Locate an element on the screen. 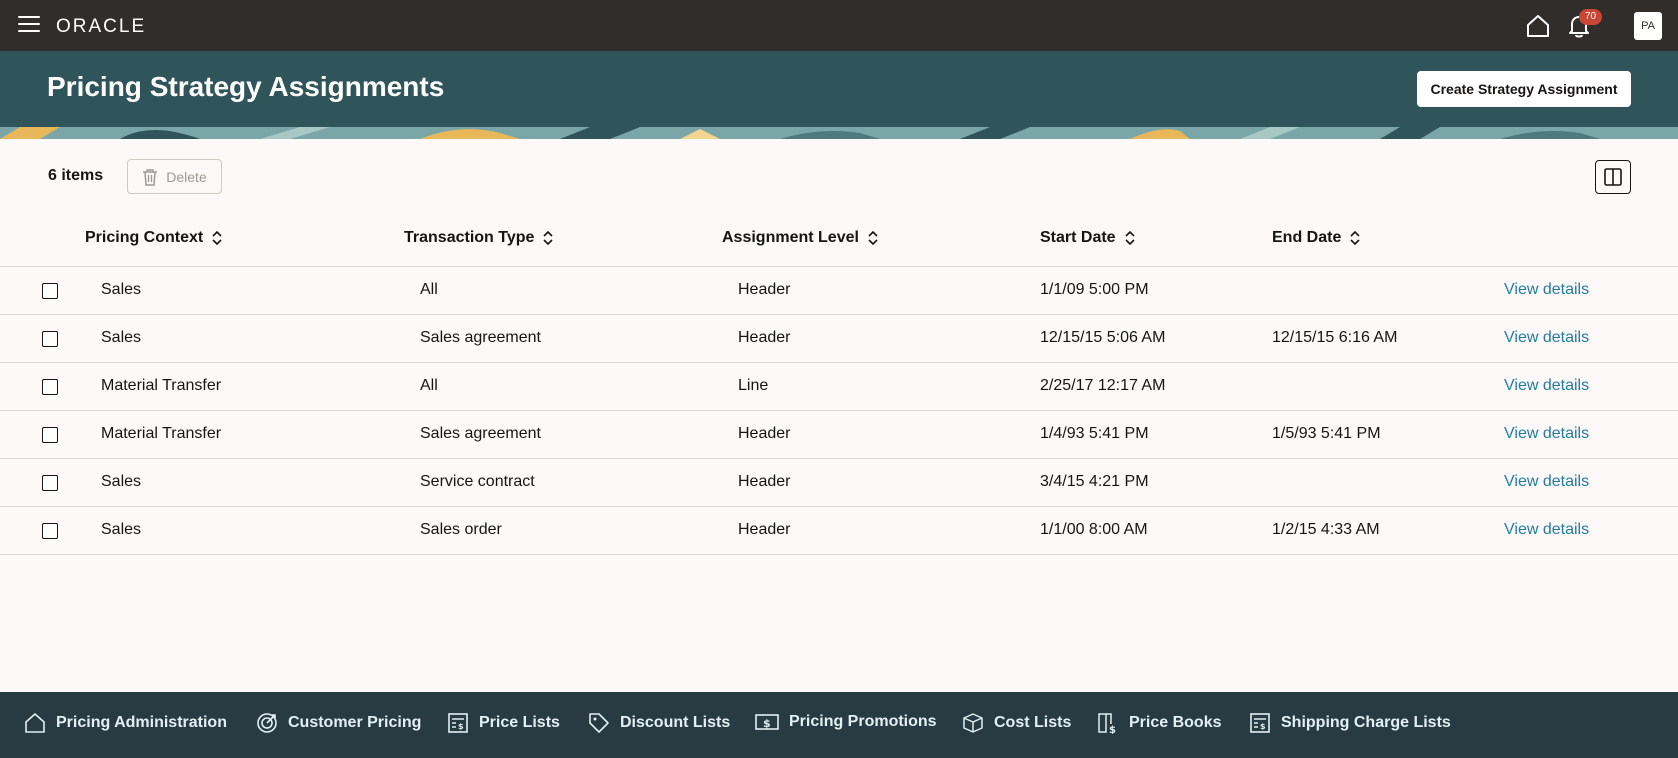  column-header-transaction-type: Transaction Type is located at coordinates (479, 238).